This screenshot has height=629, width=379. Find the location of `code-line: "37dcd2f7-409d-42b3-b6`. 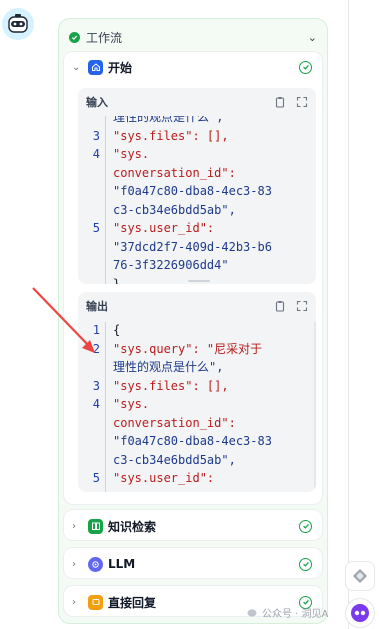

code-line: "37dcd2f7-409d-42b3-b6 is located at coordinates (192, 246).